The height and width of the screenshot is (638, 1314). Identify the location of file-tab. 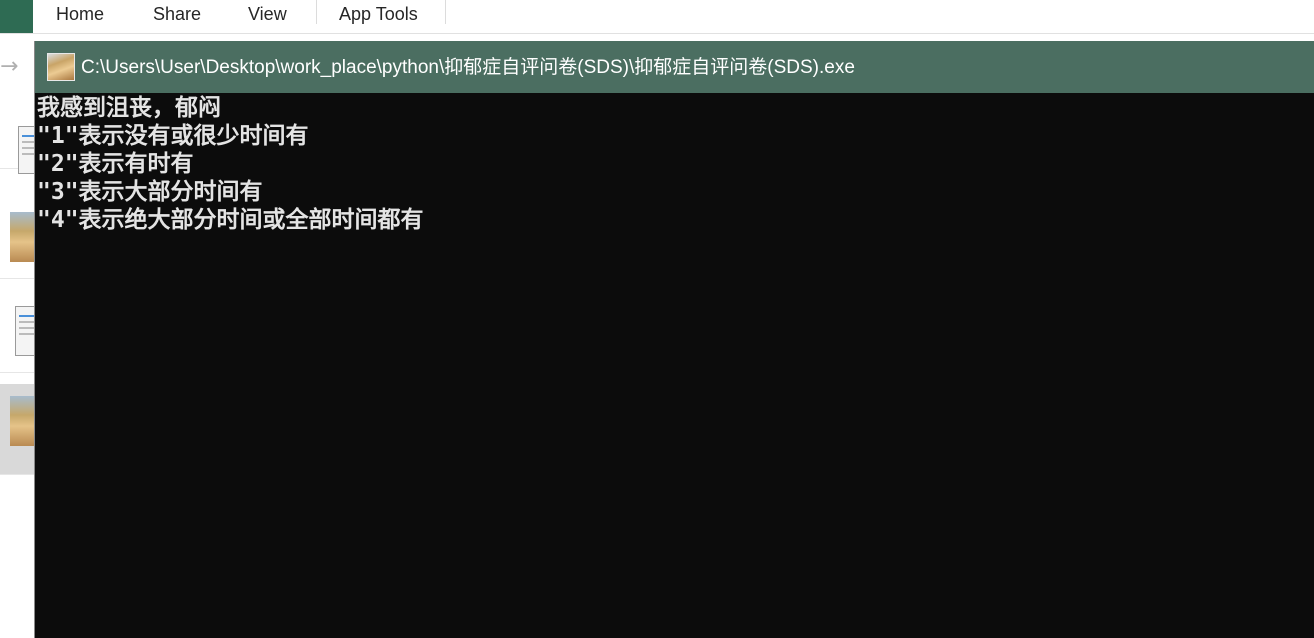
(16, 16).